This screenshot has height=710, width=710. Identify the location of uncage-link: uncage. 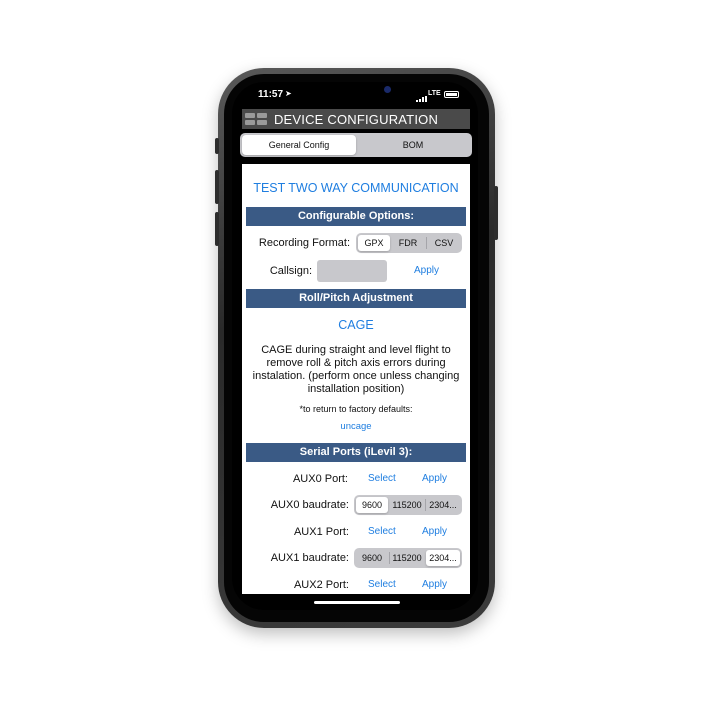
(356, 426).